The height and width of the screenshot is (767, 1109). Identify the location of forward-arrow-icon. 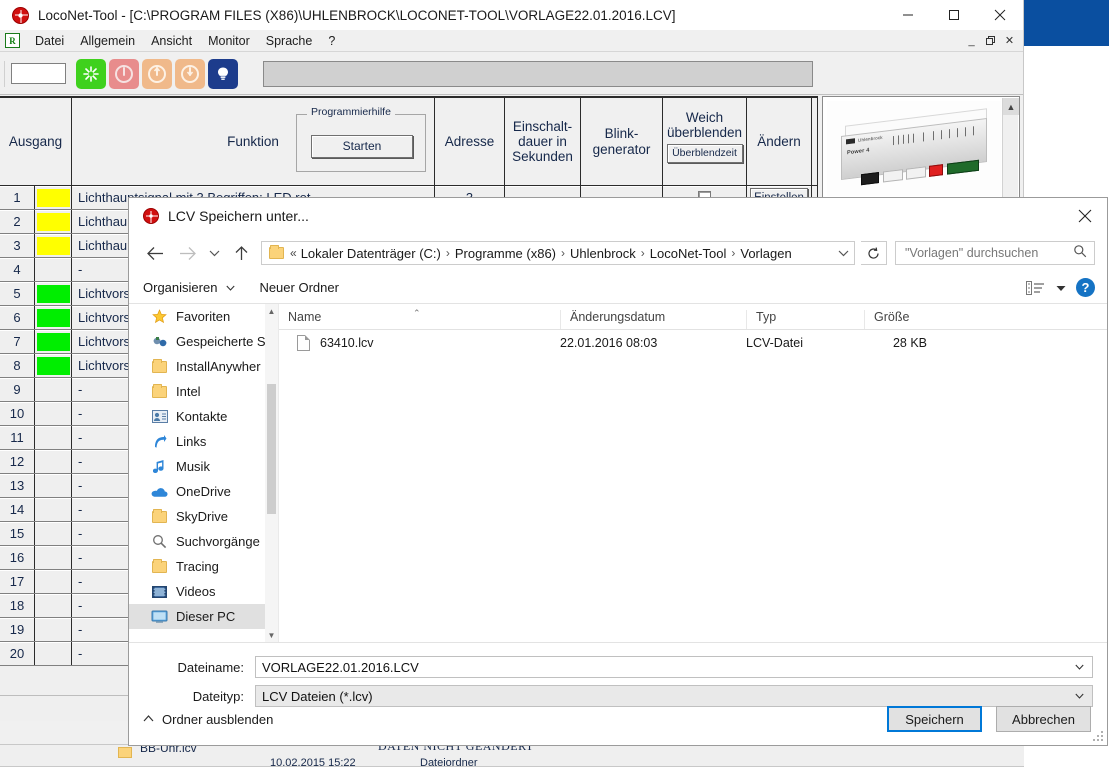
(187, 253).